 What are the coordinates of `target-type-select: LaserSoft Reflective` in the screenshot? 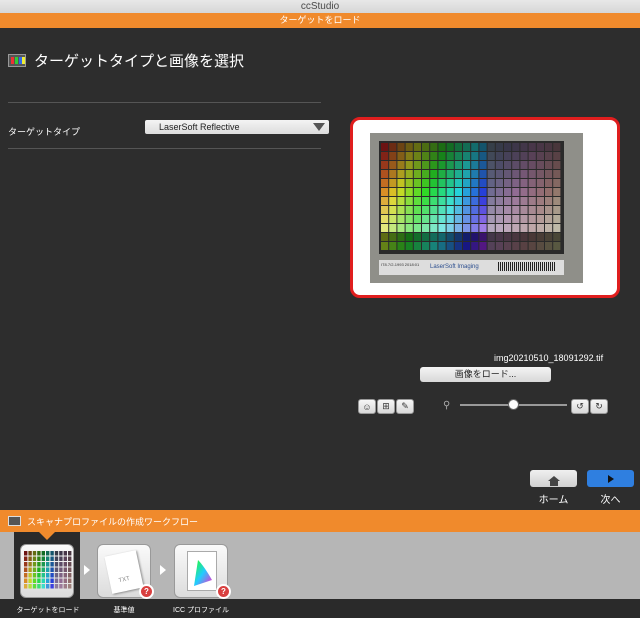 It's located at (237, 127).